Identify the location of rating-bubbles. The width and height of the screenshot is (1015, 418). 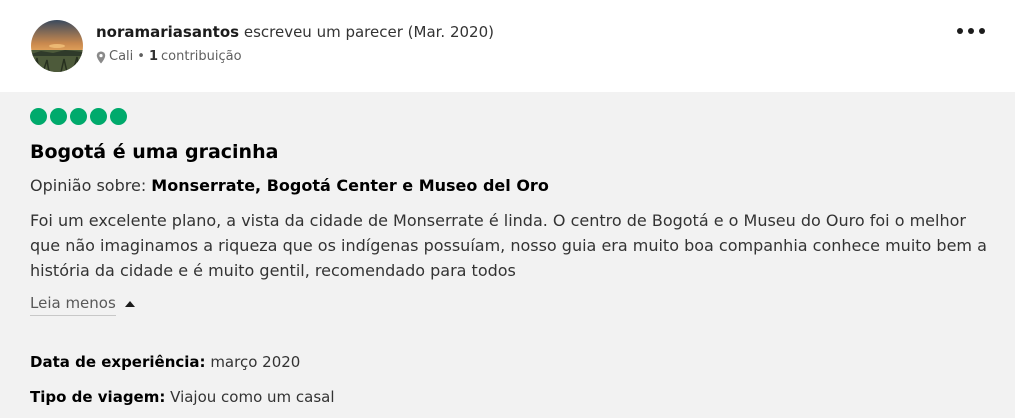
(78, 116).